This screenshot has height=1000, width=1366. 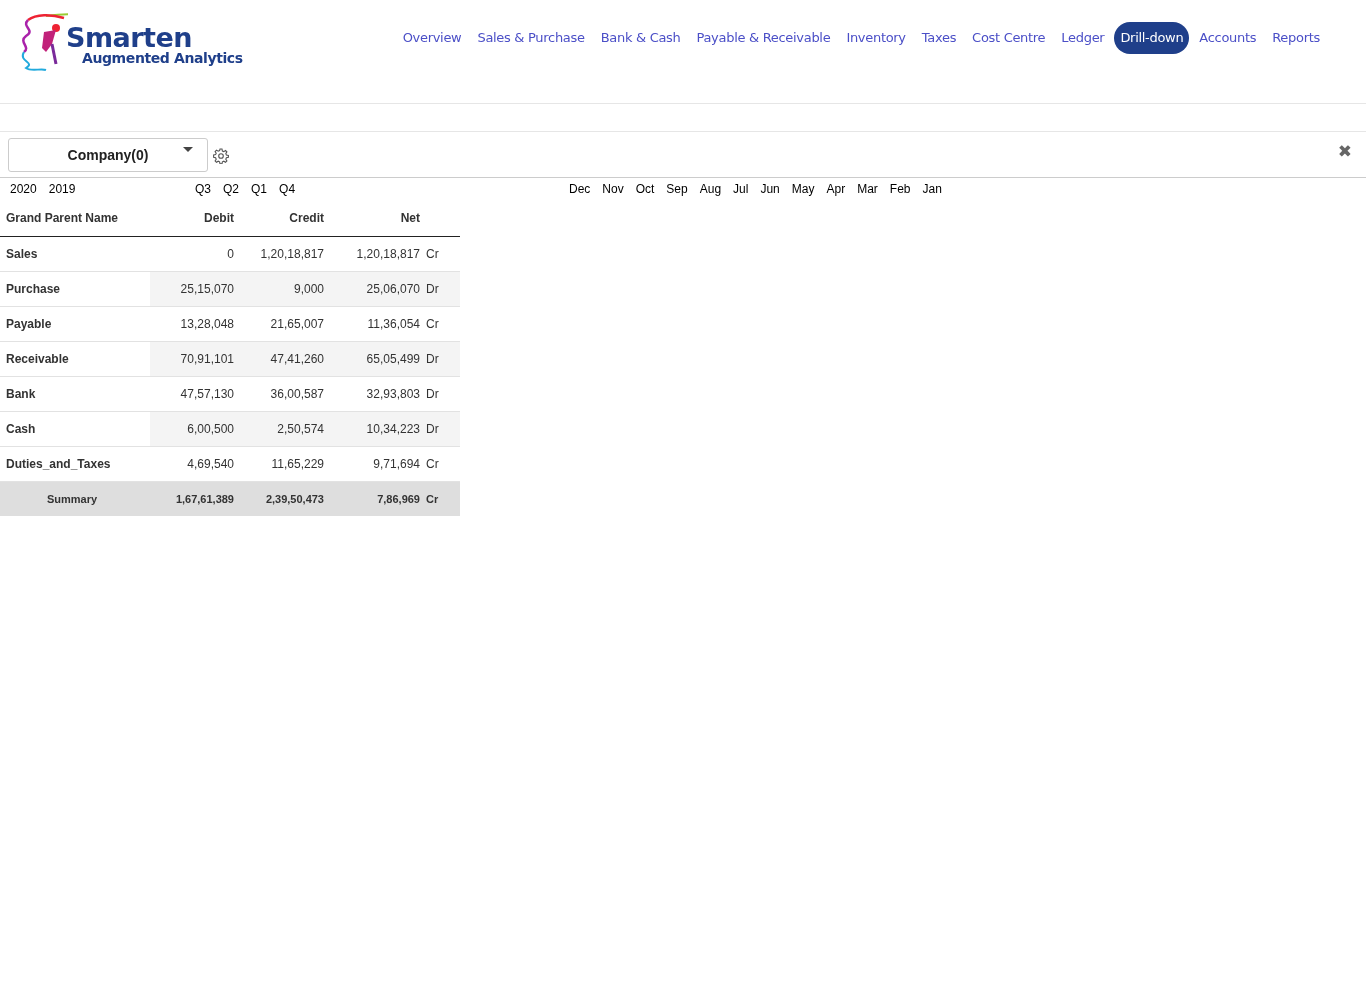 What do you see at coordinates (195, 428) in the screenshot?
I see `table-cell: 6,00,500` at bounding box center [195, 428].